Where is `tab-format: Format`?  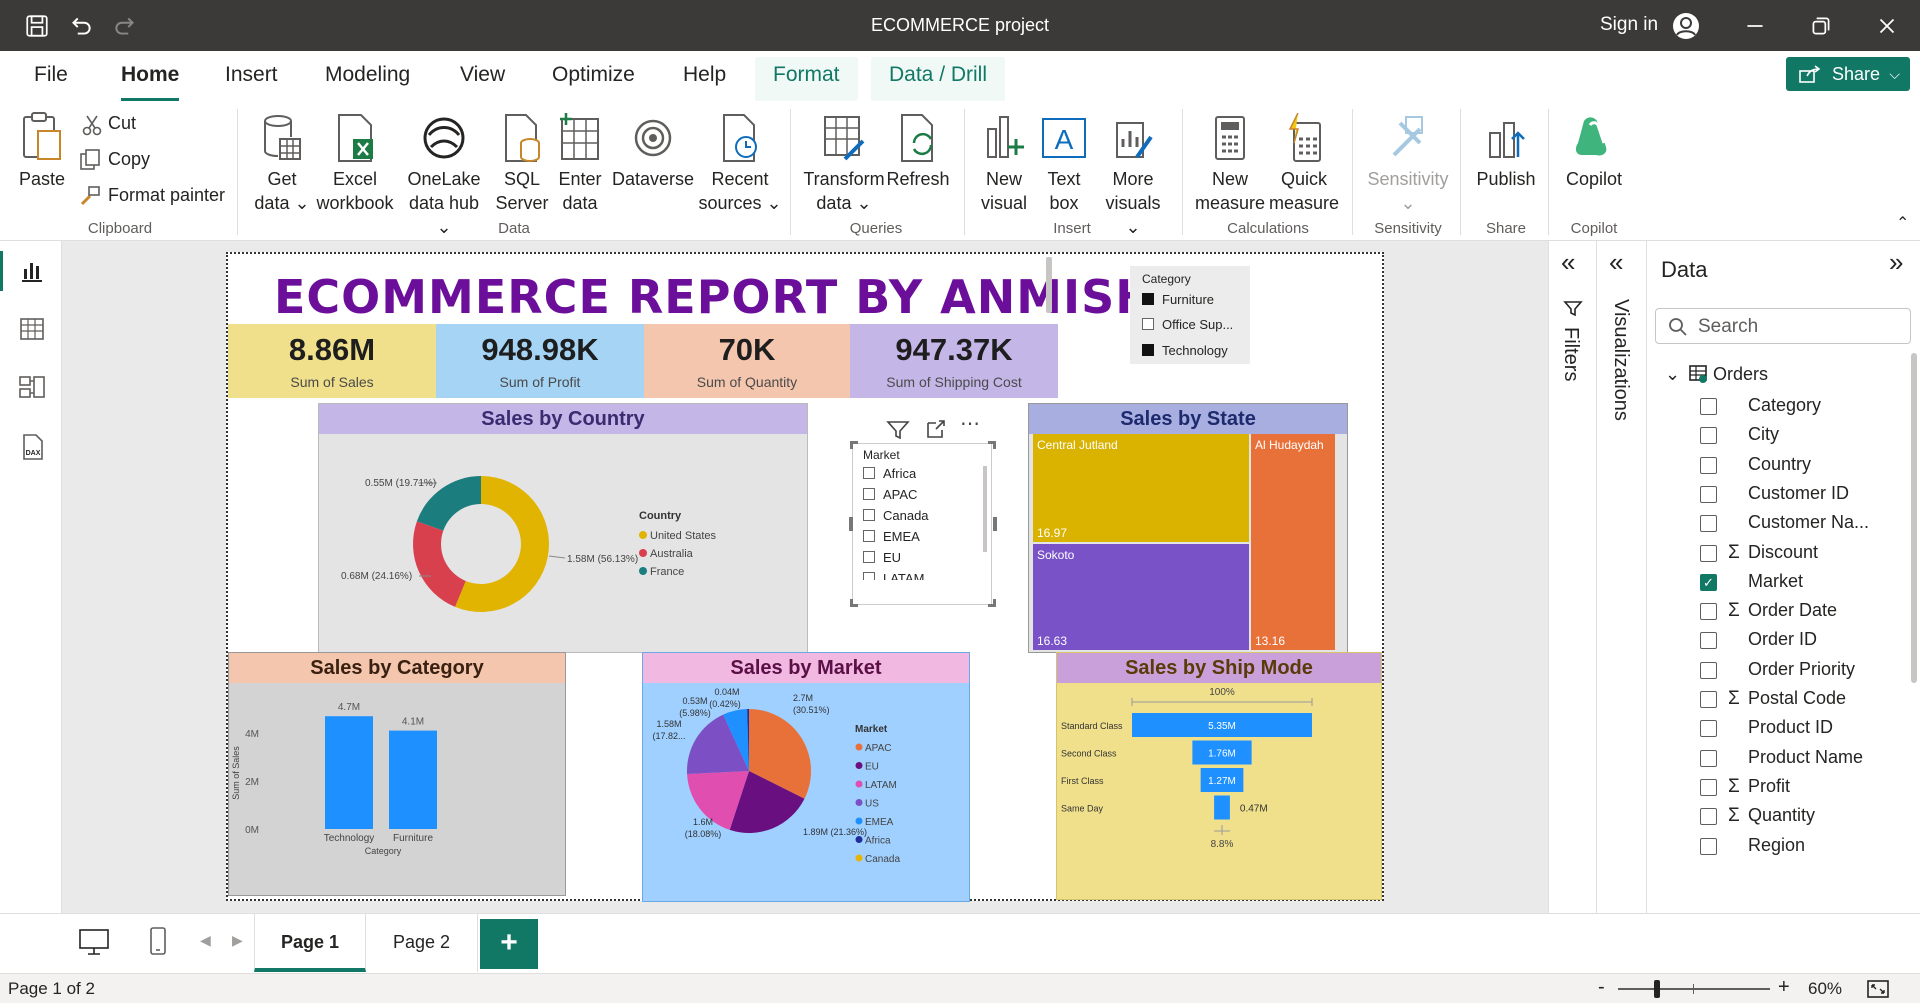 tab-format: Format is located at coordinates (806, 79).